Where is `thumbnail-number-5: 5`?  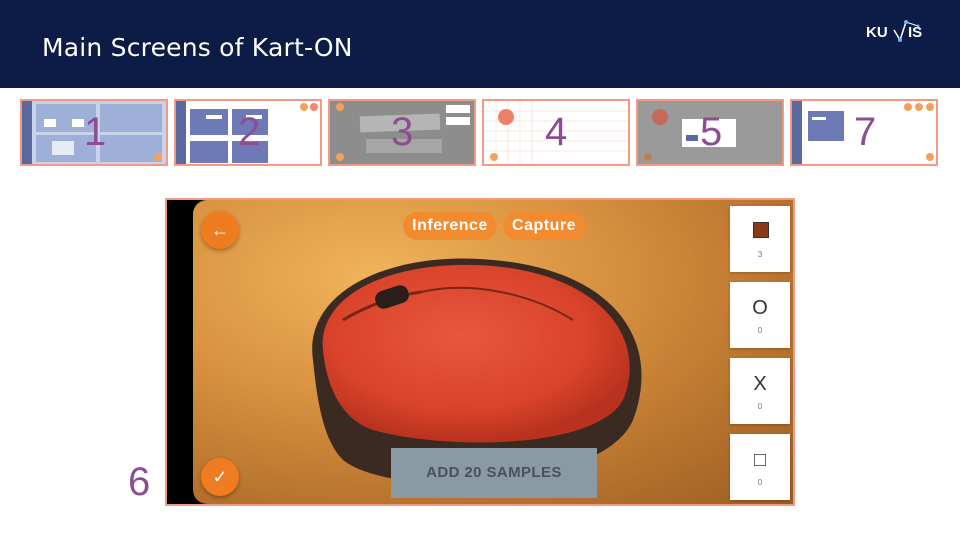
thumbnail-number-5: 5 is located at coordinates (711, 132).